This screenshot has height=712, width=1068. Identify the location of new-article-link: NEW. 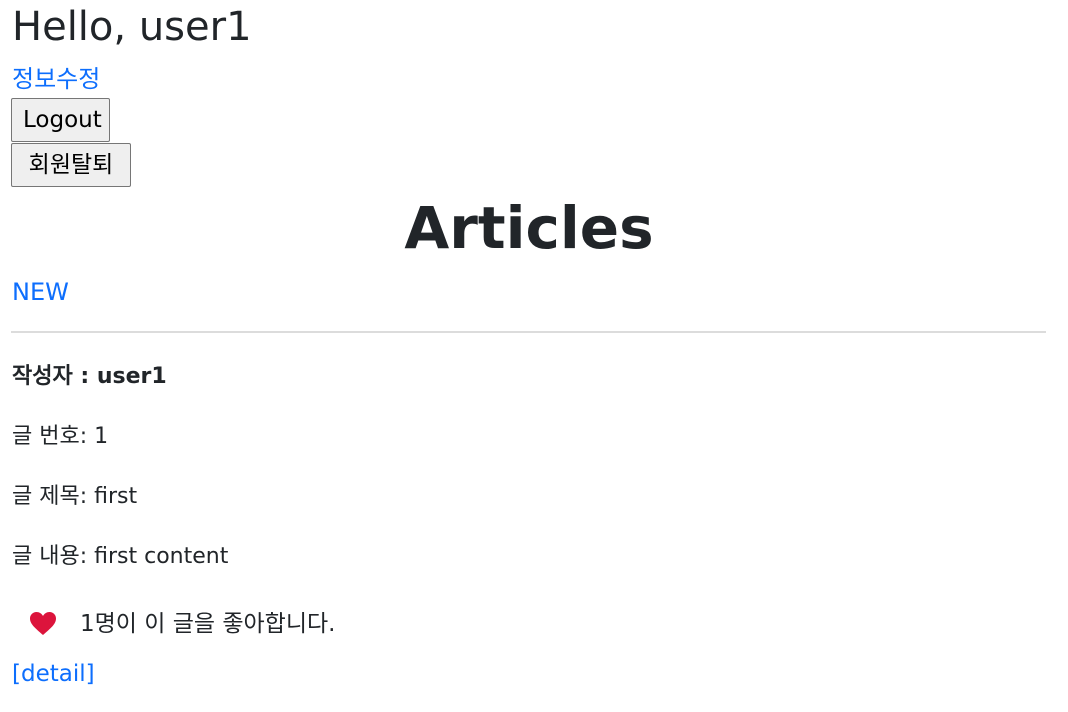
(40, 292).